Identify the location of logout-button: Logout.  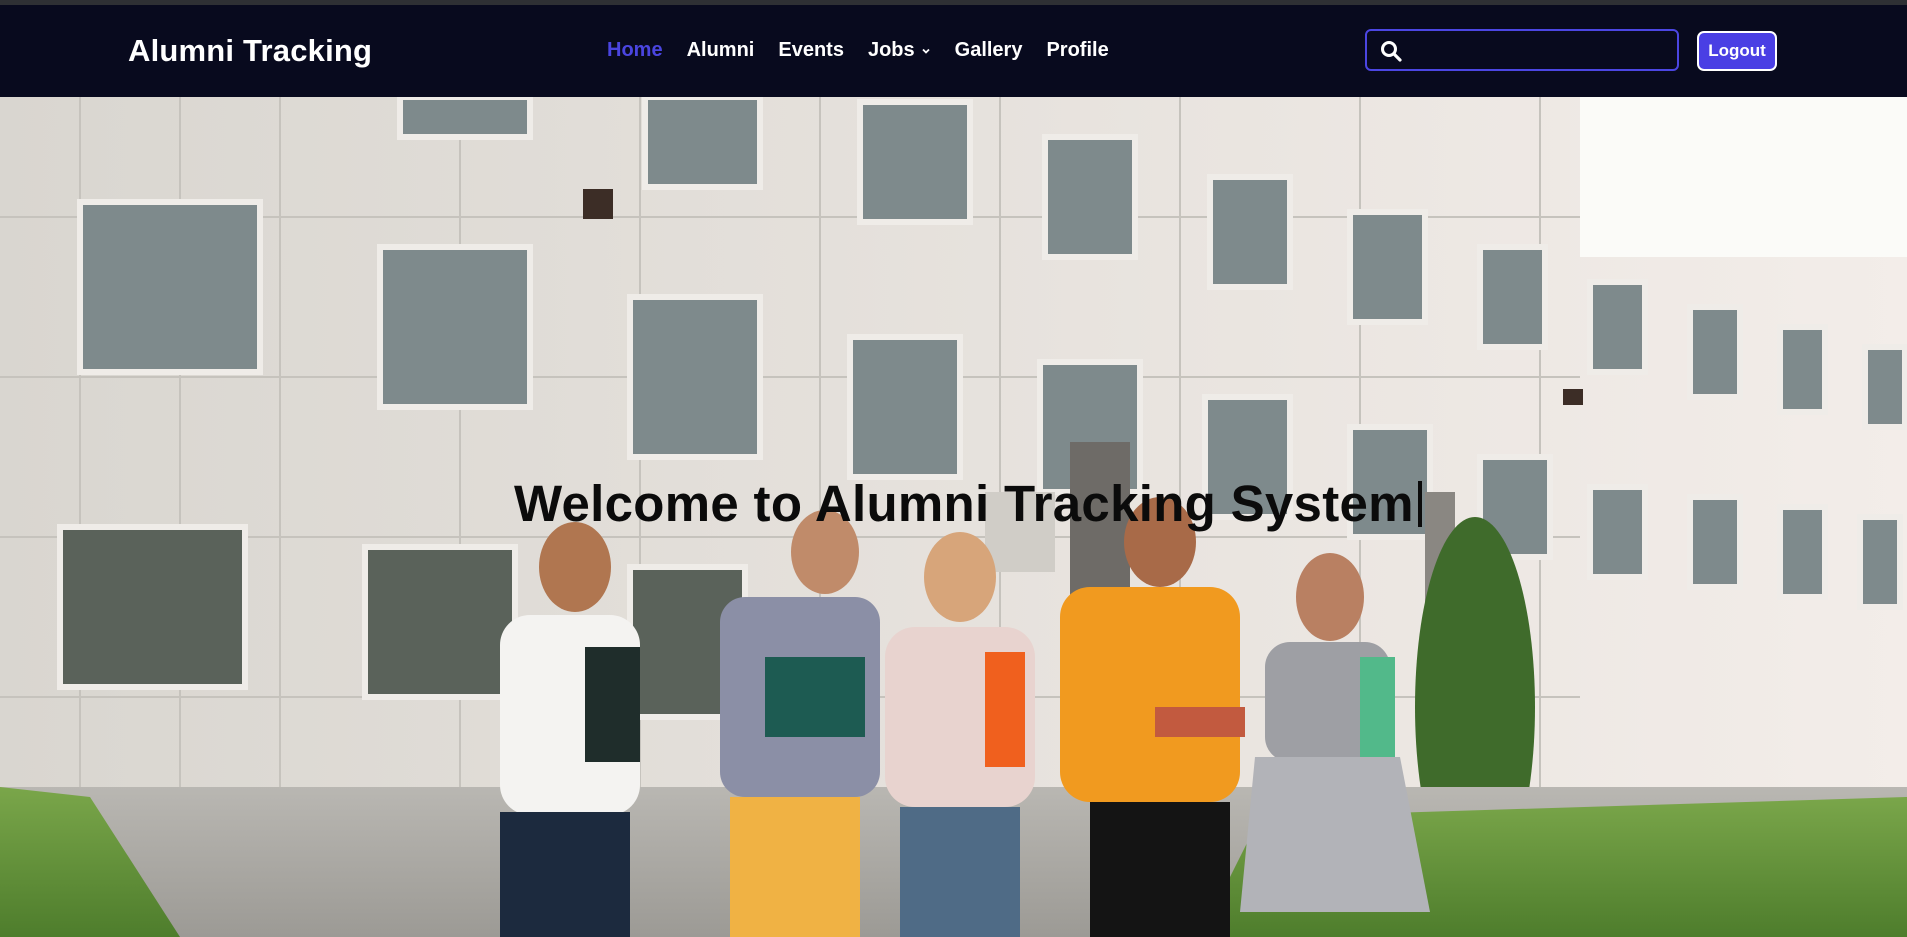
(1737, 51).